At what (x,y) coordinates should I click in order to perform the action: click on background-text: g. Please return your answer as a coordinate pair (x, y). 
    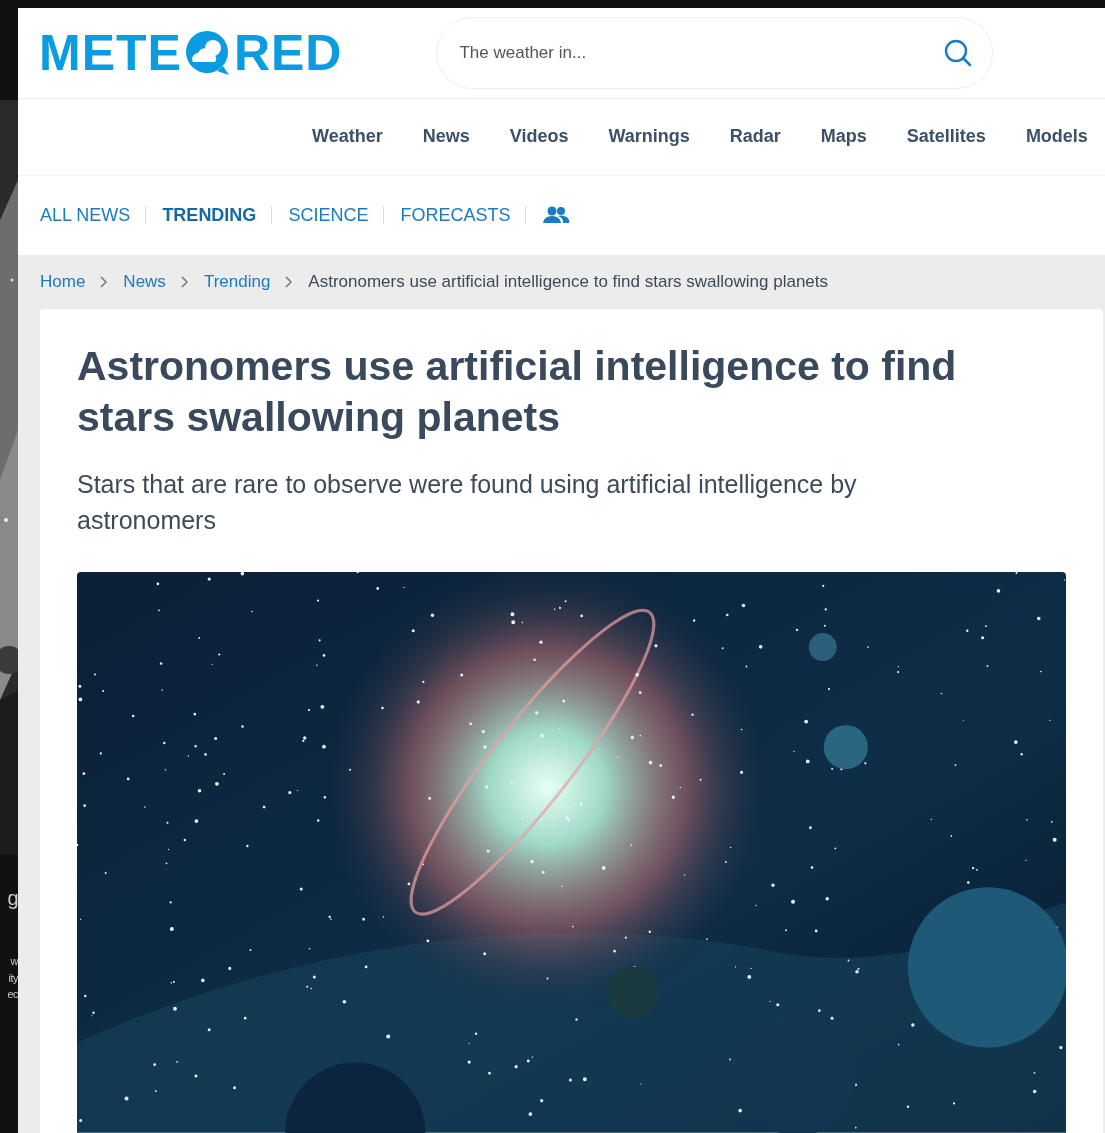
    Looking at the image, I should click on (12, 898).